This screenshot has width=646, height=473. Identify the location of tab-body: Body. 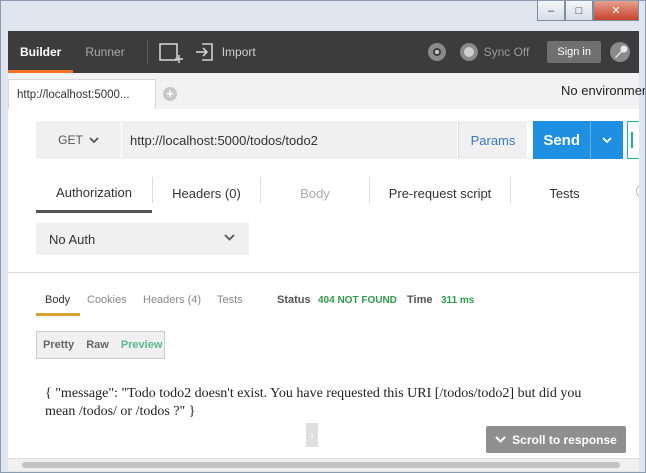
(315, 193).